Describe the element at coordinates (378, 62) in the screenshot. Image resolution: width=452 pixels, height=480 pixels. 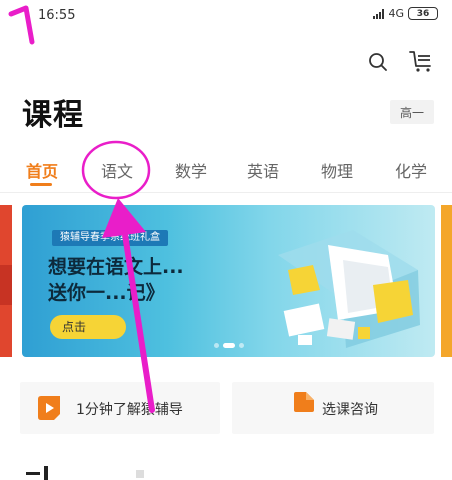
I see `search-icon` at that location.